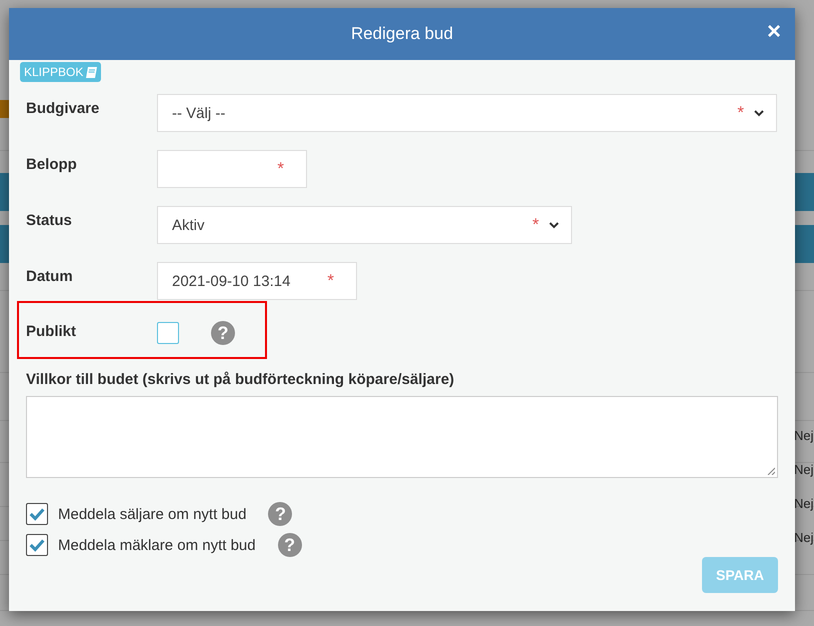 This screenshot has width=814, height=626. What do you see at coordinates (241, 379) in the screenshot?
I see `field-label: Villkor till budet (skrivs ut på budförteckning köpare/säljare)` at bounding box center [241, 379].